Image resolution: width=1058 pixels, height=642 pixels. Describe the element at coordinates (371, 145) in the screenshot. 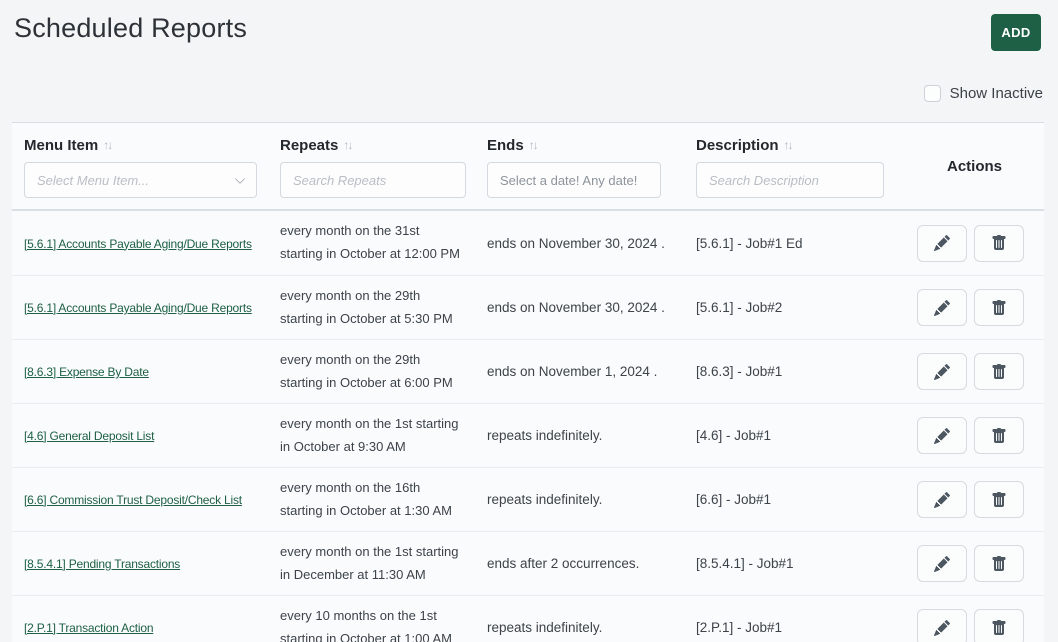

I see `sort-header-repeats: Repeats ↑↓` at that location.